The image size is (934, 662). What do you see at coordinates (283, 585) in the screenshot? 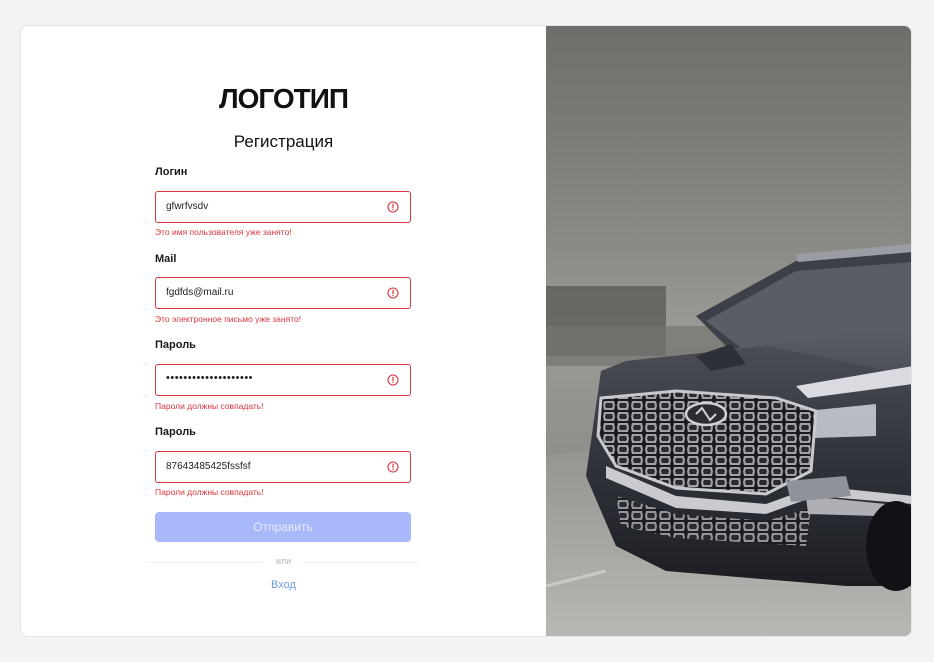
I see `login-link: Вход` at bounding box center [283, 585].